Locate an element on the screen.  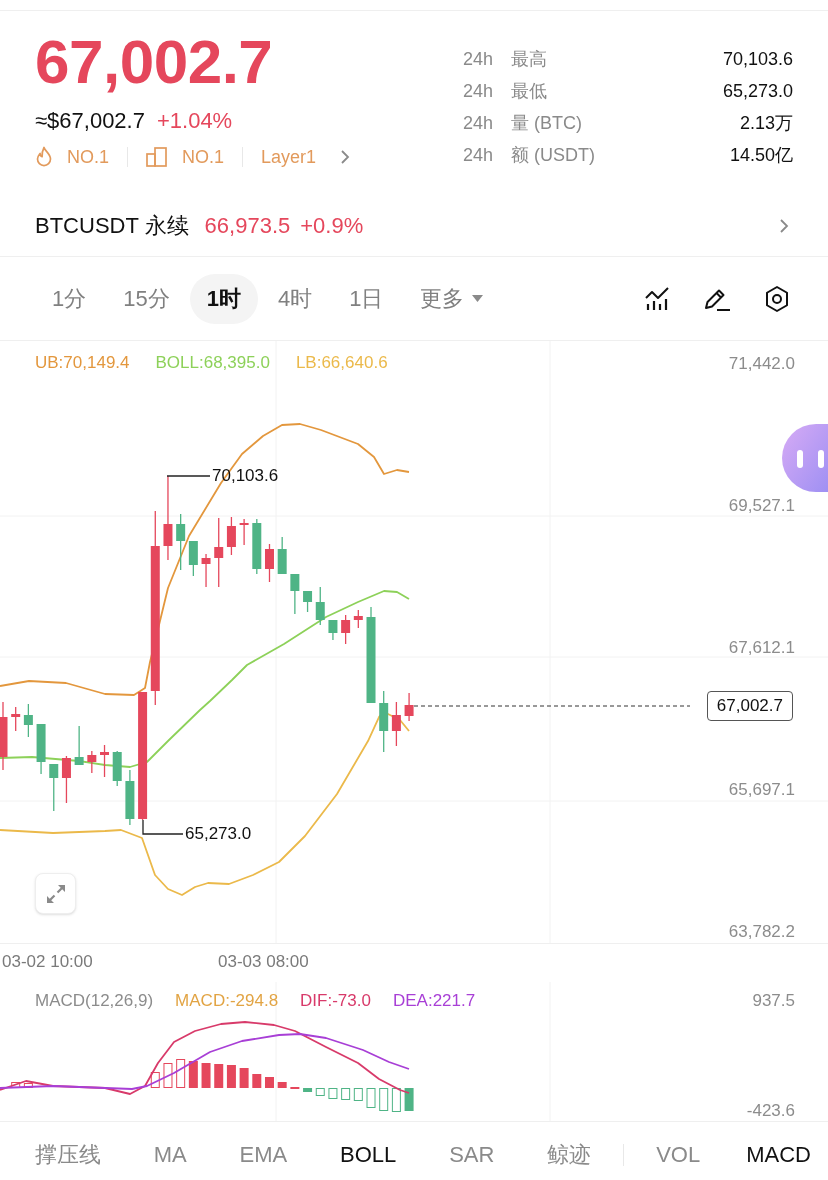
axis-label: 67,612.1 is located at coordinates (761, 648).